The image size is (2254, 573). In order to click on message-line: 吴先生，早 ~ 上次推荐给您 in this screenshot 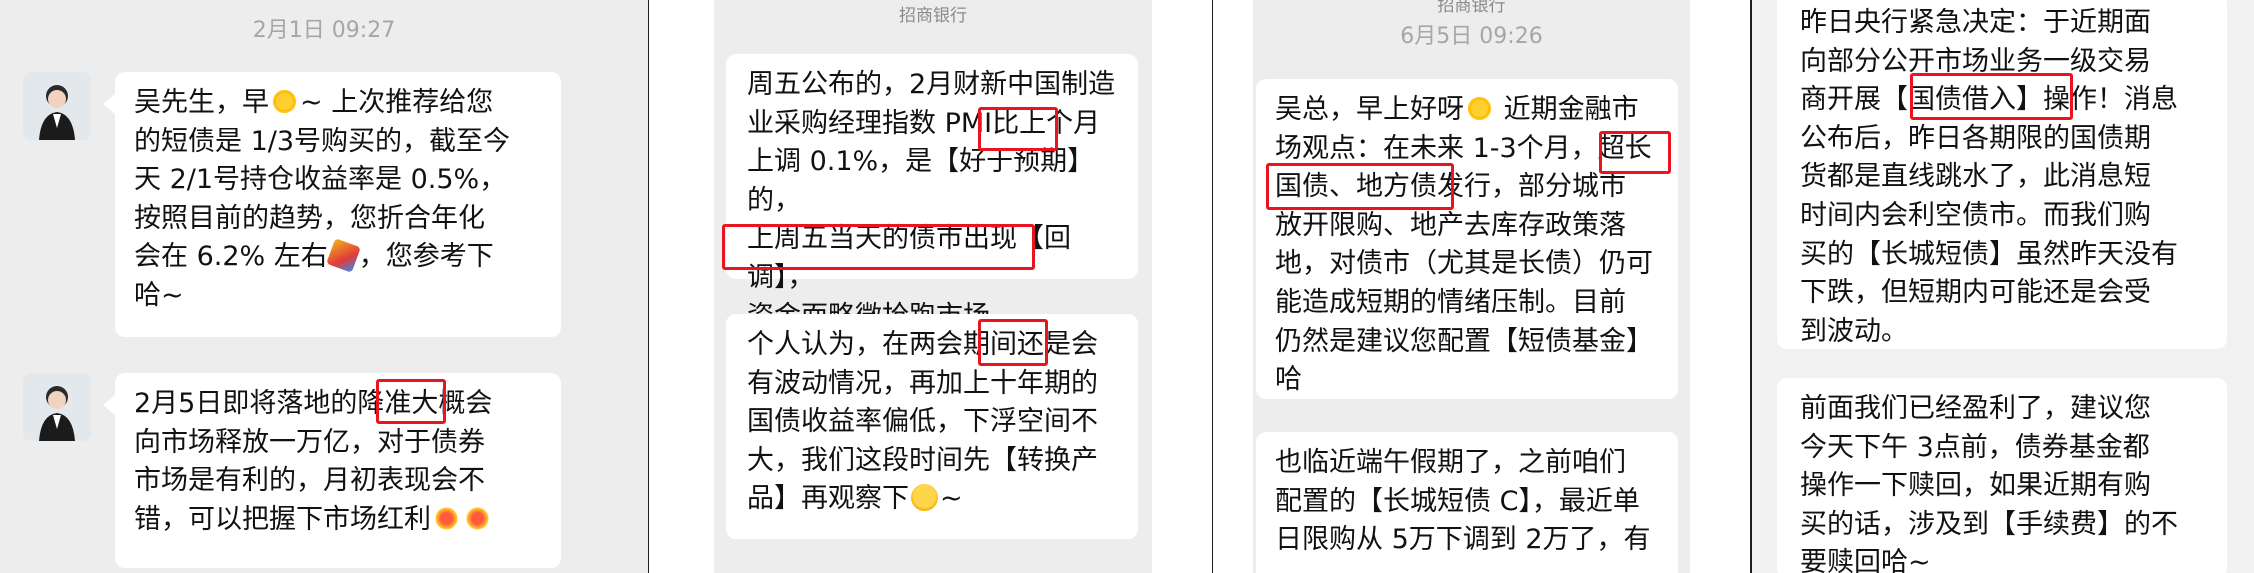, I will do `click(314, 102)`.